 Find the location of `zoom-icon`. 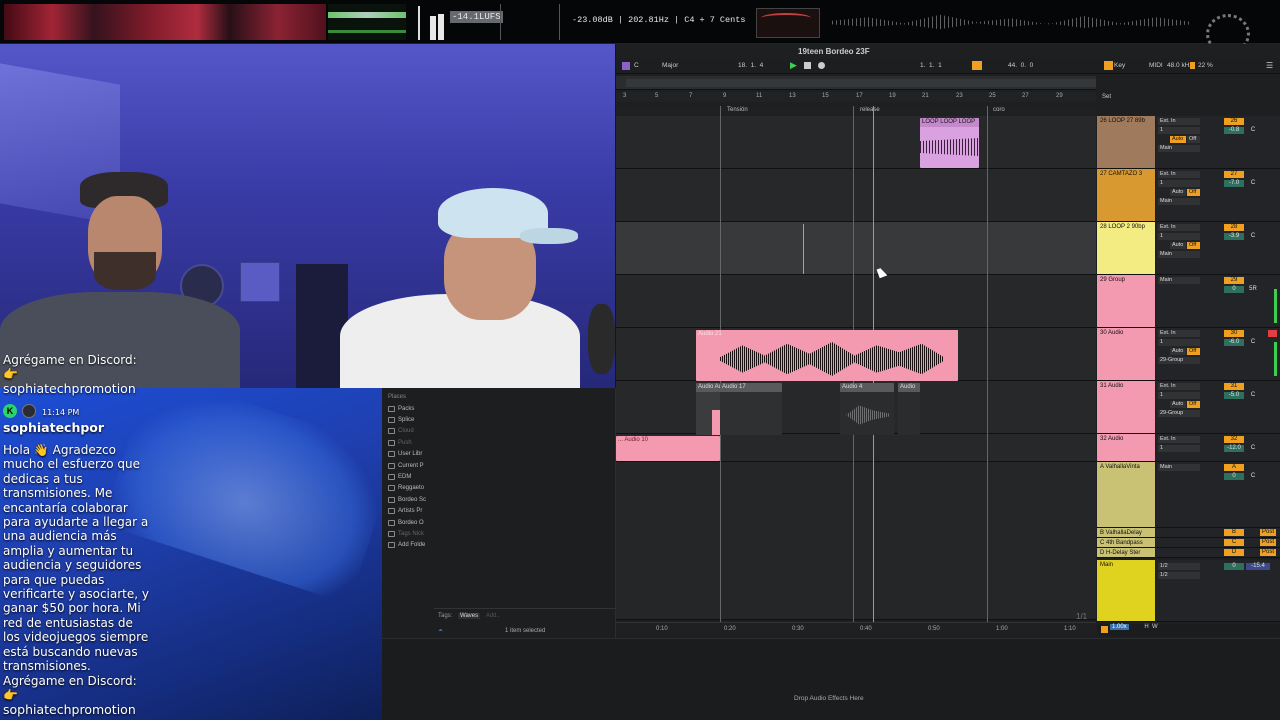

zoom-icon is located at coordinates (1104, 629).